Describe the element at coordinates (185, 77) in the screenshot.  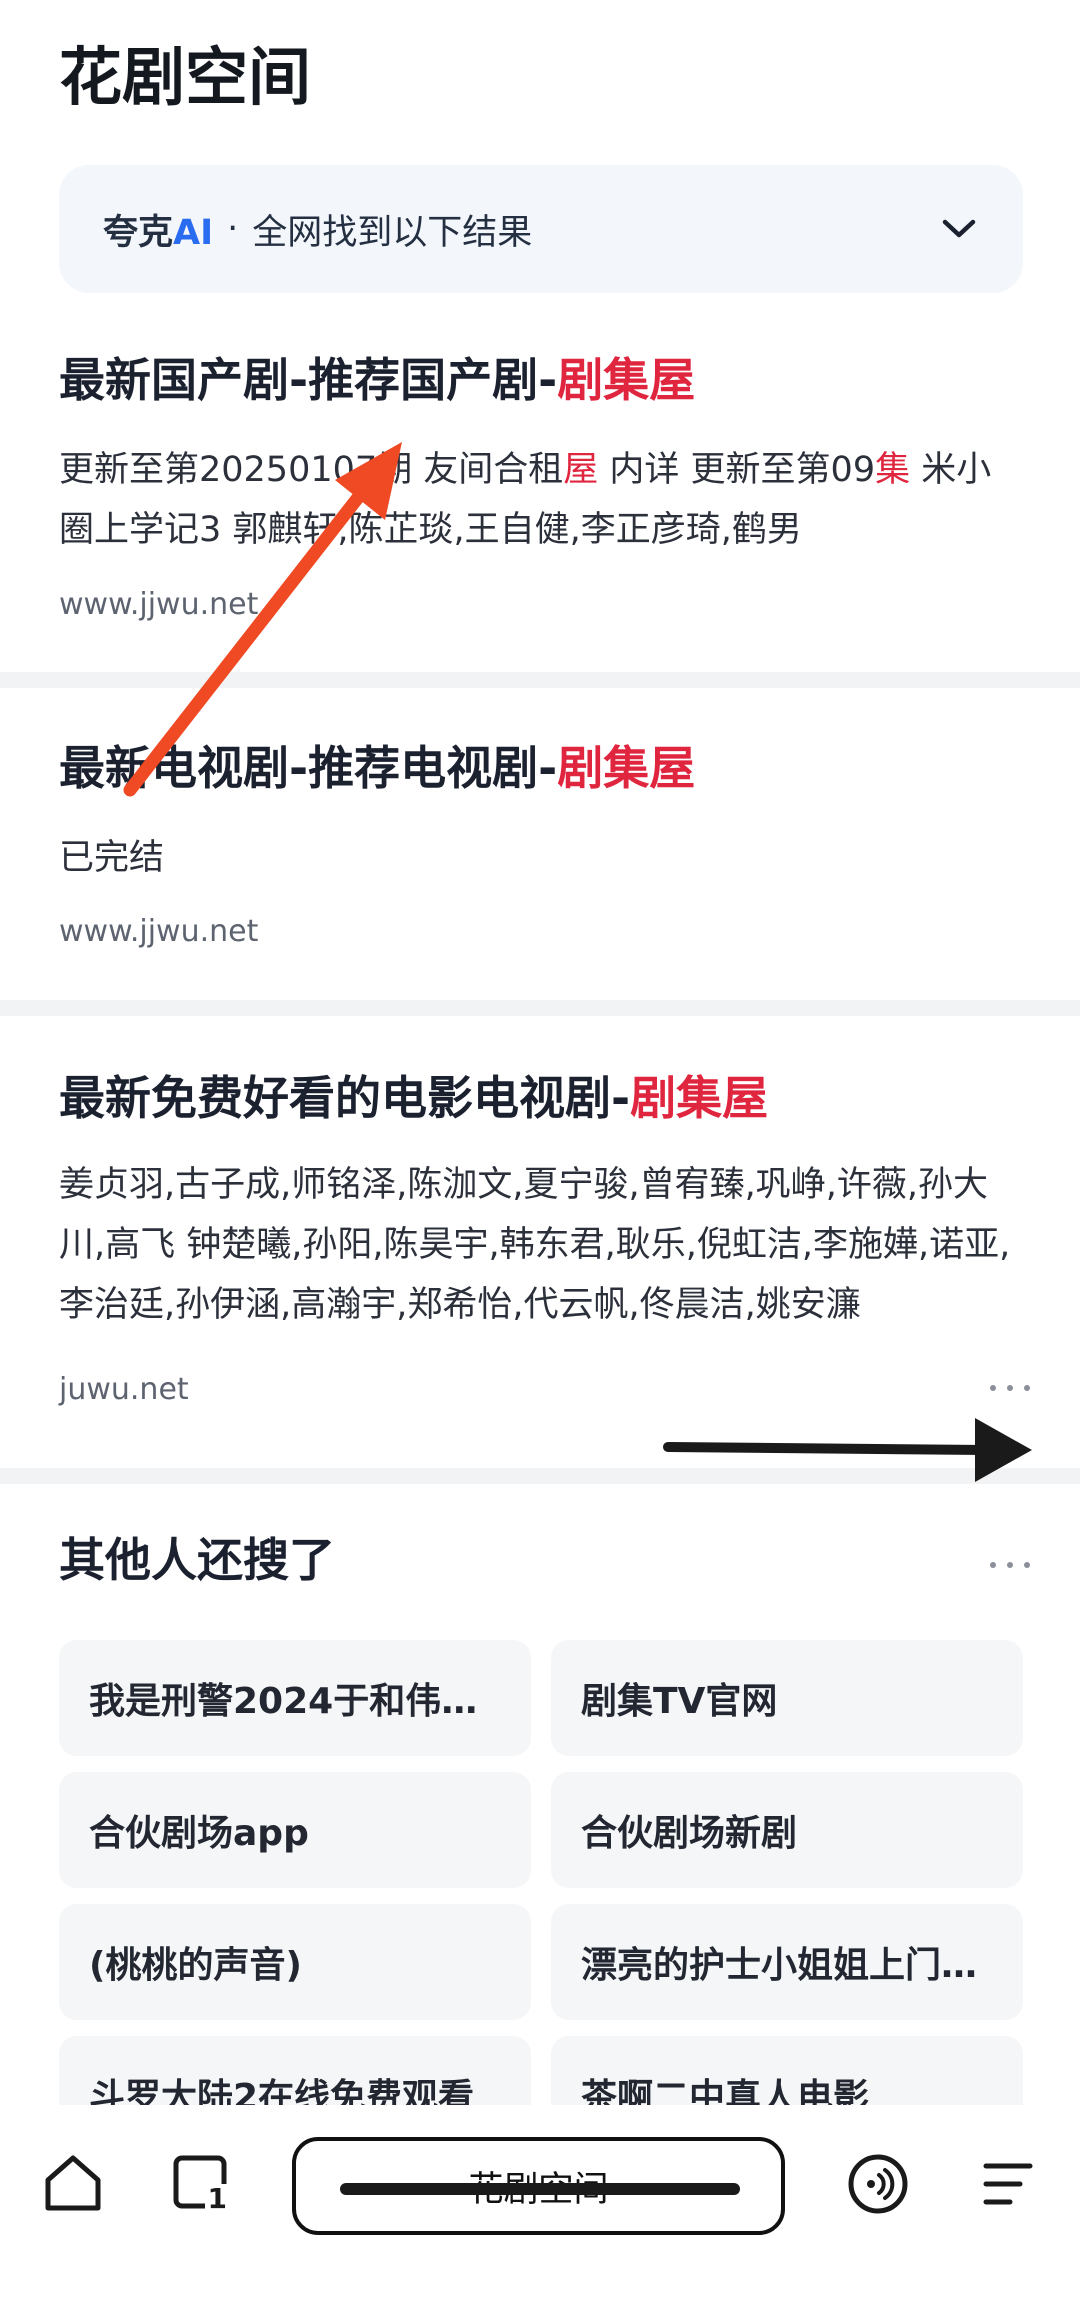
I see `page-title: 花剧空间` at that location.